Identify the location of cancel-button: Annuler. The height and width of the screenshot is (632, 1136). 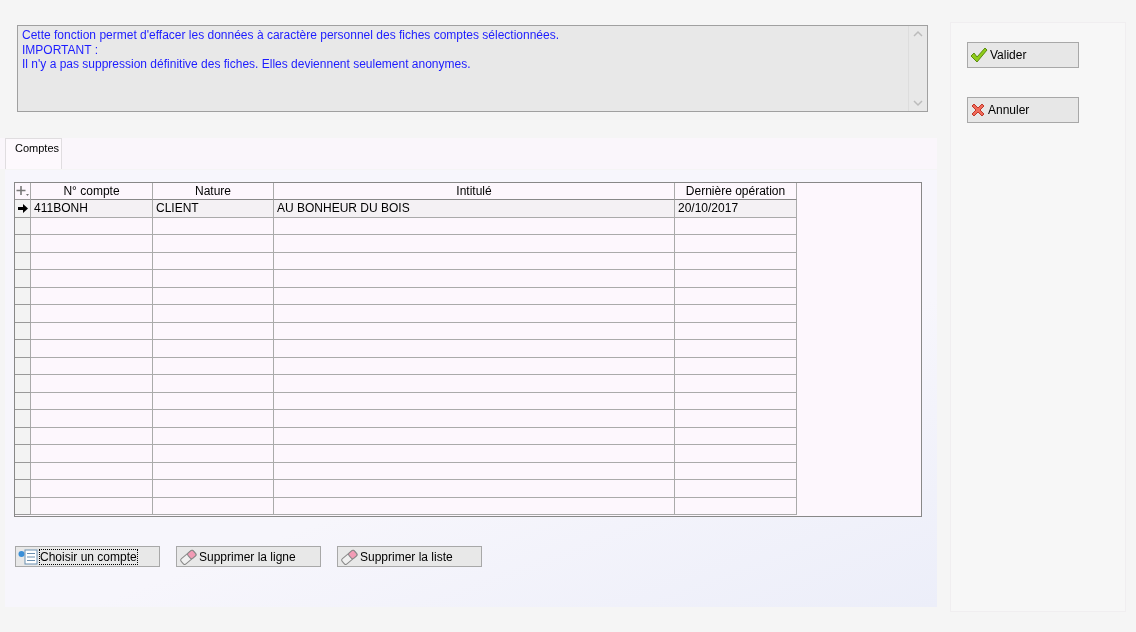
(1023, 110).